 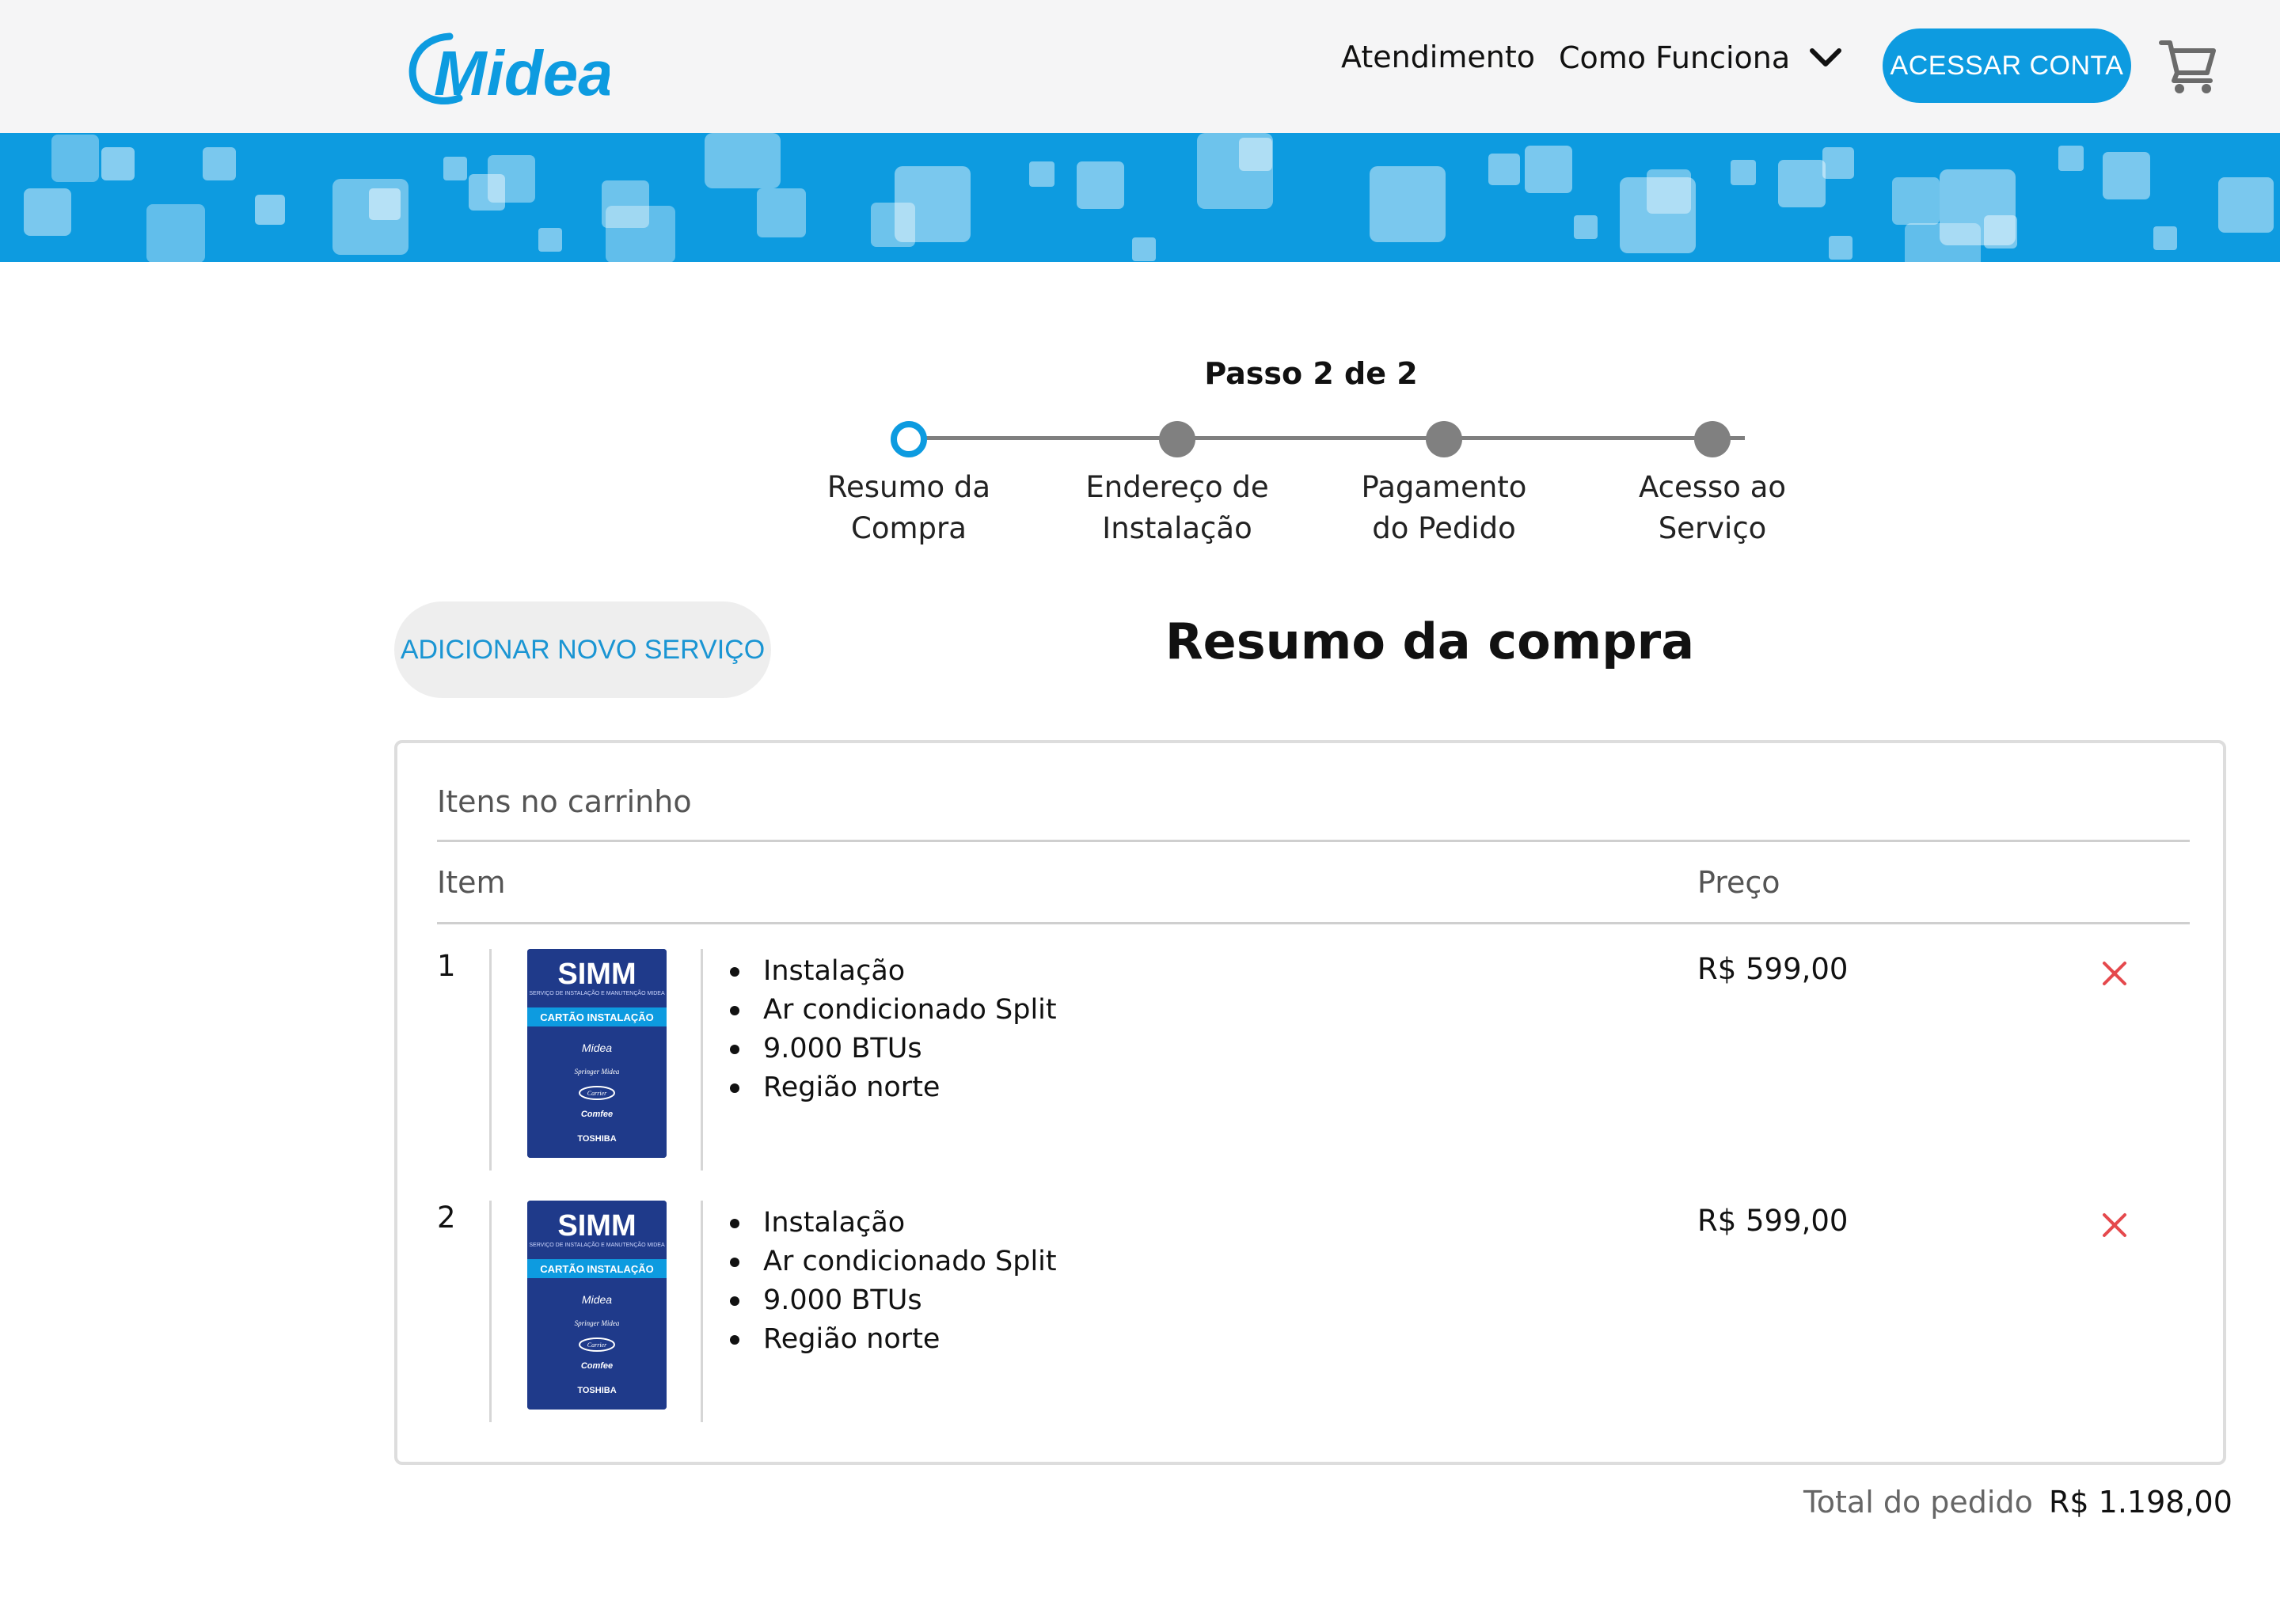 I want to click on item-number: 2, so click(x=446, y=1218).